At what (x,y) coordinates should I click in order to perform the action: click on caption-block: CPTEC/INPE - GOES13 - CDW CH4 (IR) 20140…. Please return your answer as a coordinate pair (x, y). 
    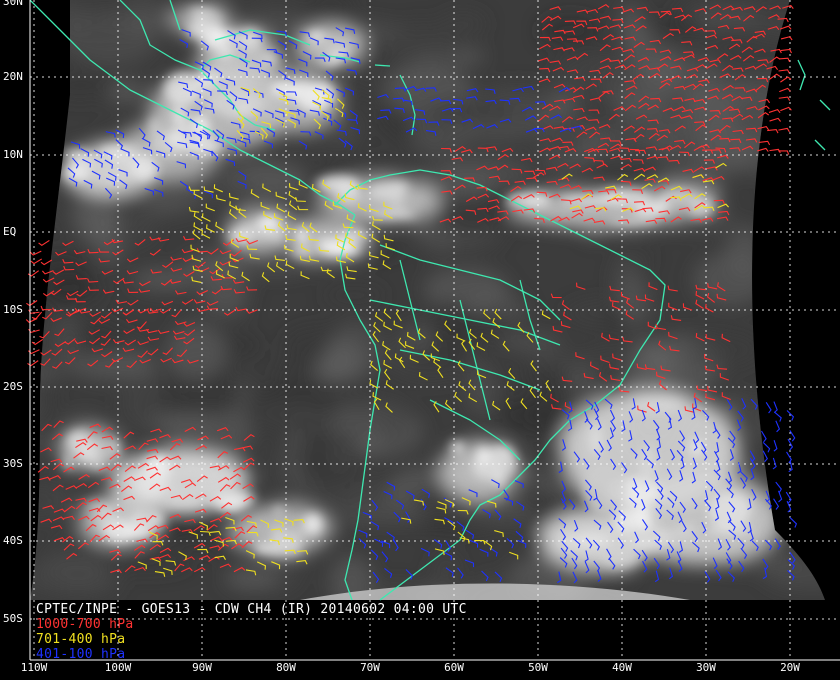
    Looking at the image, I should click on (251, 632).